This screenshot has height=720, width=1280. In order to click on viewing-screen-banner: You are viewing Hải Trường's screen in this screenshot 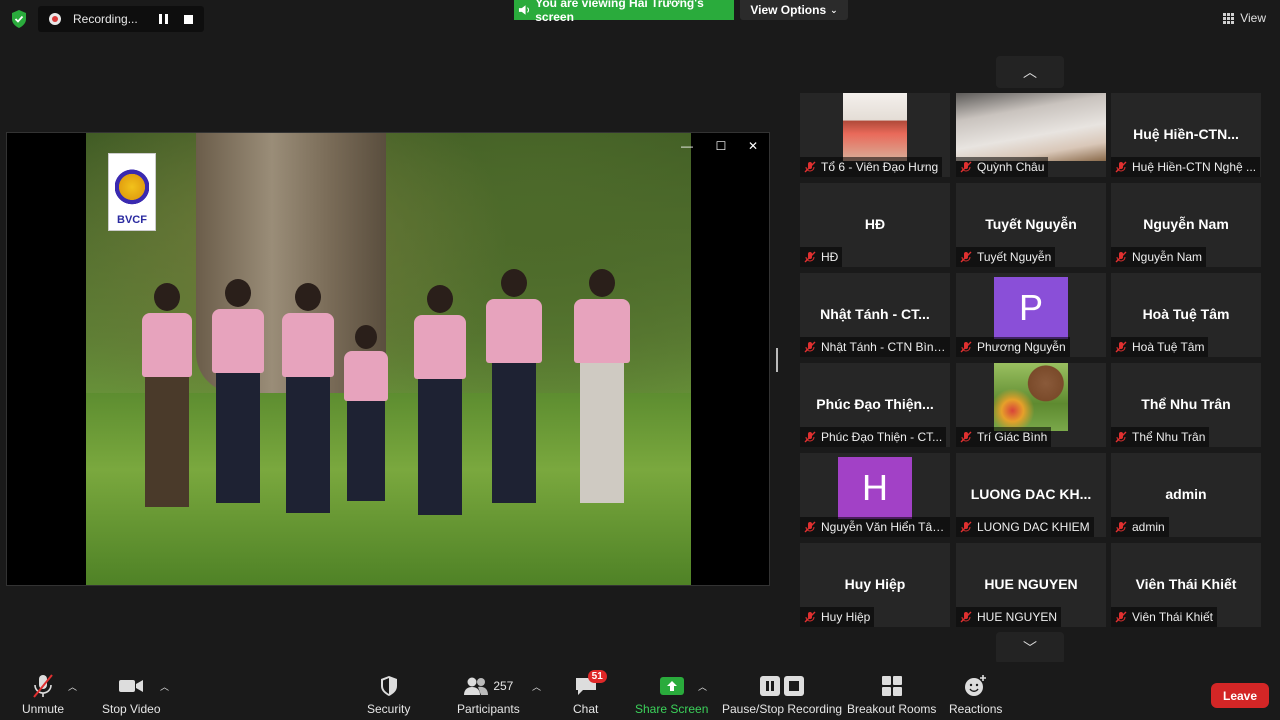, I will do `click(624, 12)`.